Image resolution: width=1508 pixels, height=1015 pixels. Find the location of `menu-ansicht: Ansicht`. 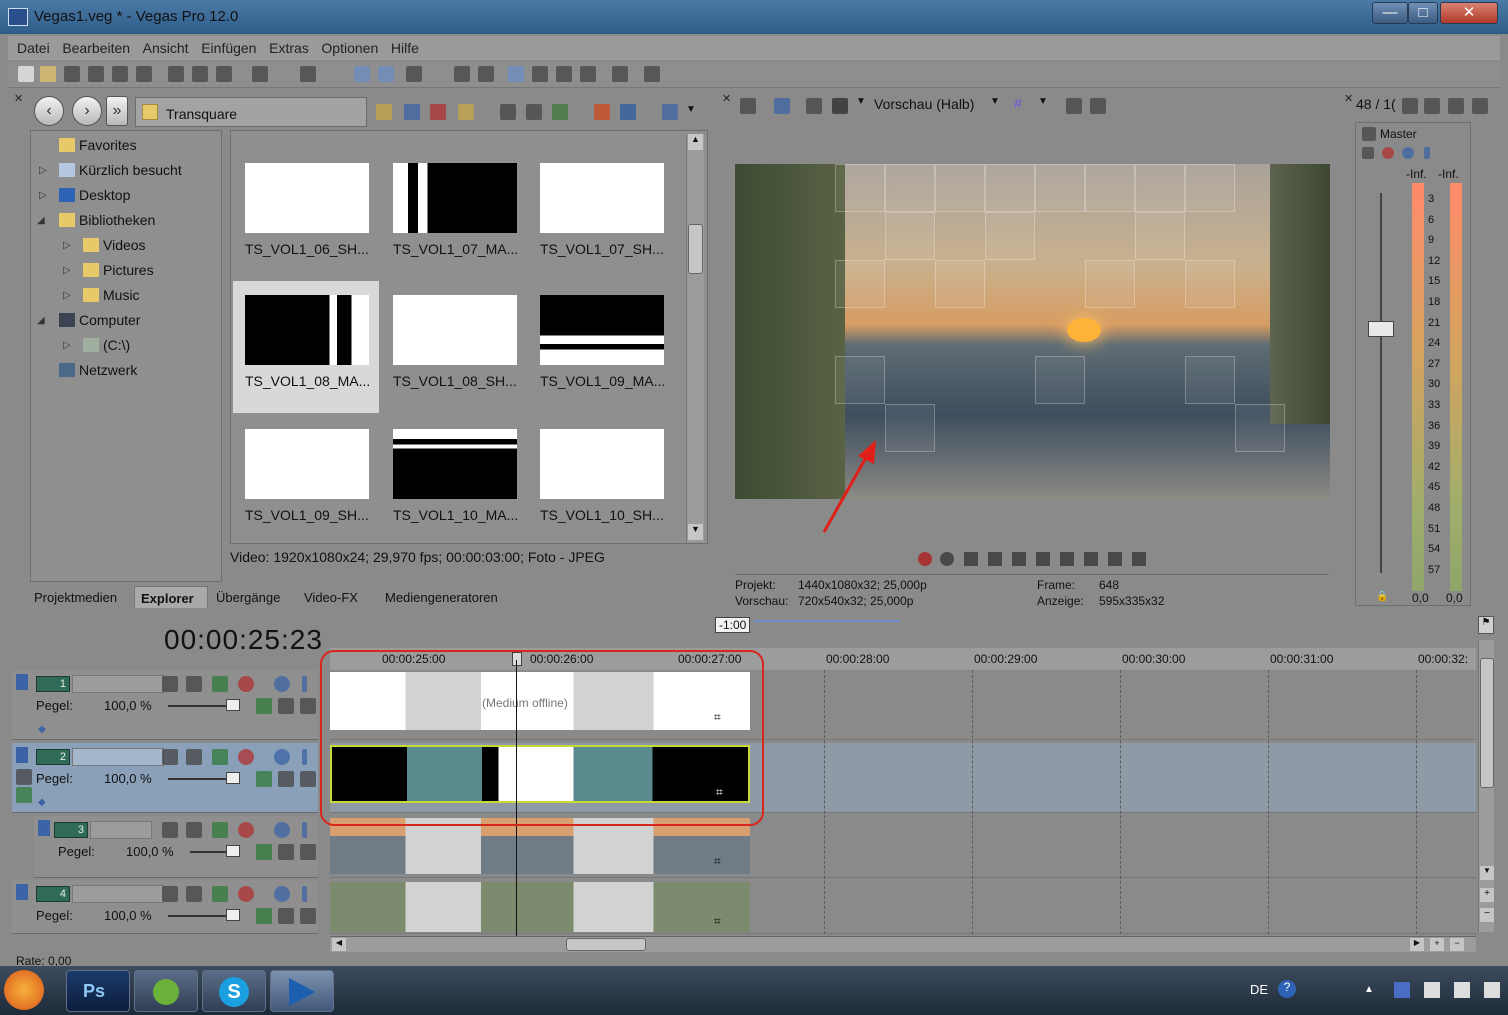

menu-ansicht: Ansicht is located at coordinates (166, 48).